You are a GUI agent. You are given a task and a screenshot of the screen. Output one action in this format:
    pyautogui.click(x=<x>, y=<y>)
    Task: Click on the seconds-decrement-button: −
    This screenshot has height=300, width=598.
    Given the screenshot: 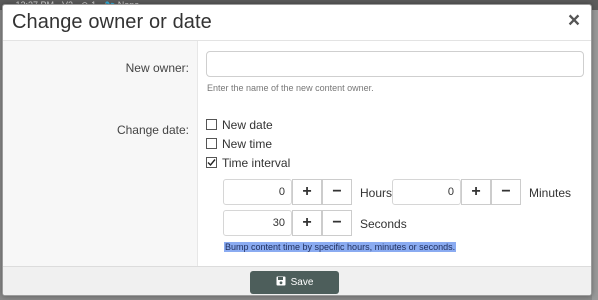 What is the action you would take?
    pyautogui.click(x=337, y=223)
    